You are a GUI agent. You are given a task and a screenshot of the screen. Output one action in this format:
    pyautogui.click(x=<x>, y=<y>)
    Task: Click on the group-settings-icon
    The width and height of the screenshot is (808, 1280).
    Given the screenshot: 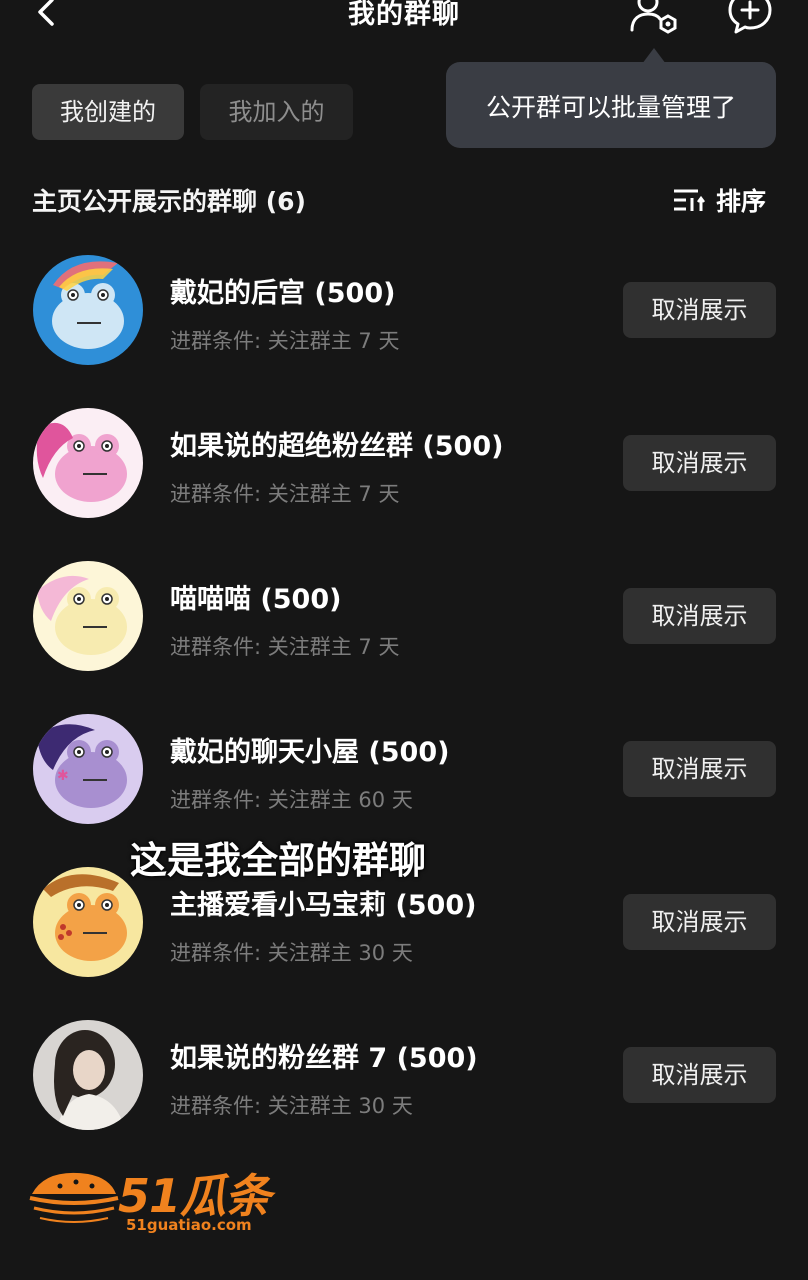 What is the action you would take?
    pyautogui.click(x=653, y=17)
    